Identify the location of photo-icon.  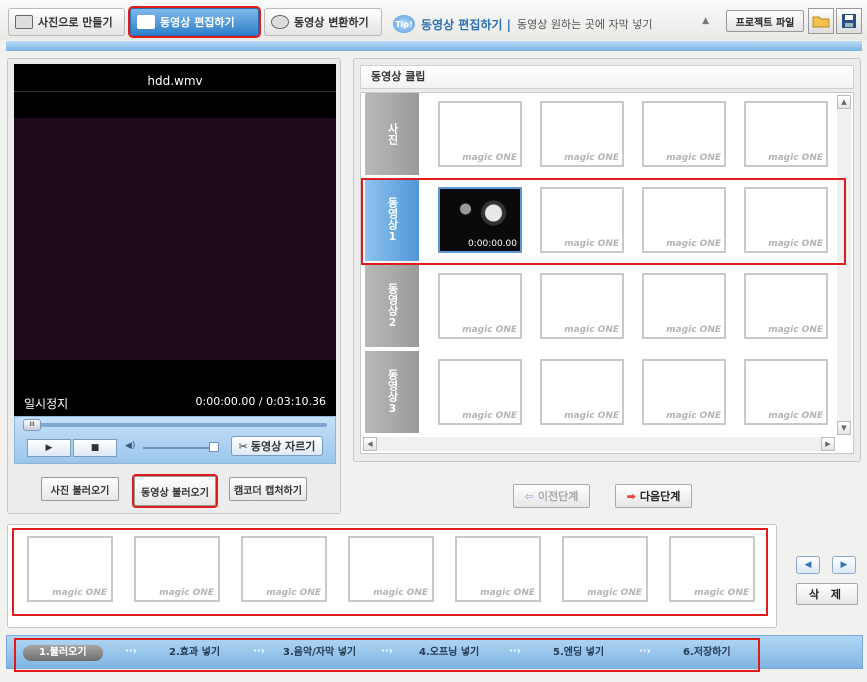
(24, 22).